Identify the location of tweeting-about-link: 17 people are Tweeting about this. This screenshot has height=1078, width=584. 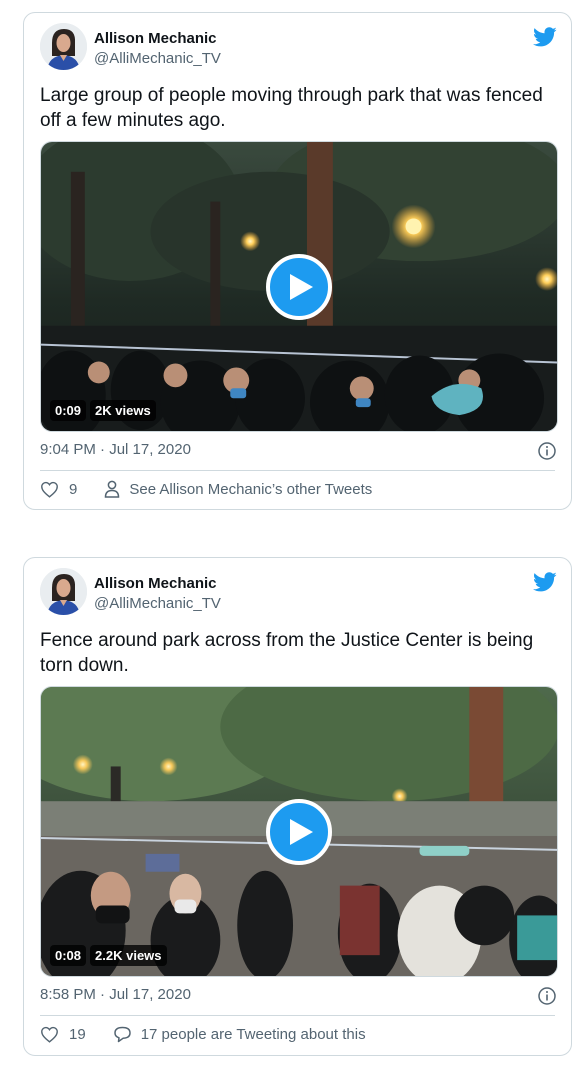
(239, 1034).